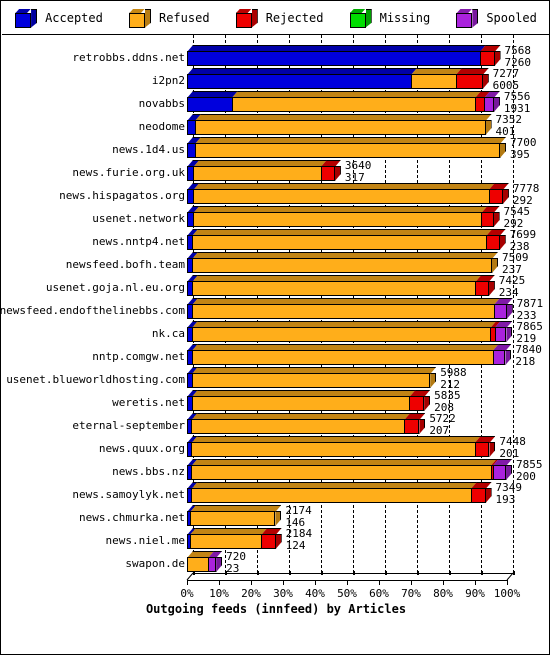  I want to click on table-row: news.bbs.nz 7855 200, so click(276, 470).